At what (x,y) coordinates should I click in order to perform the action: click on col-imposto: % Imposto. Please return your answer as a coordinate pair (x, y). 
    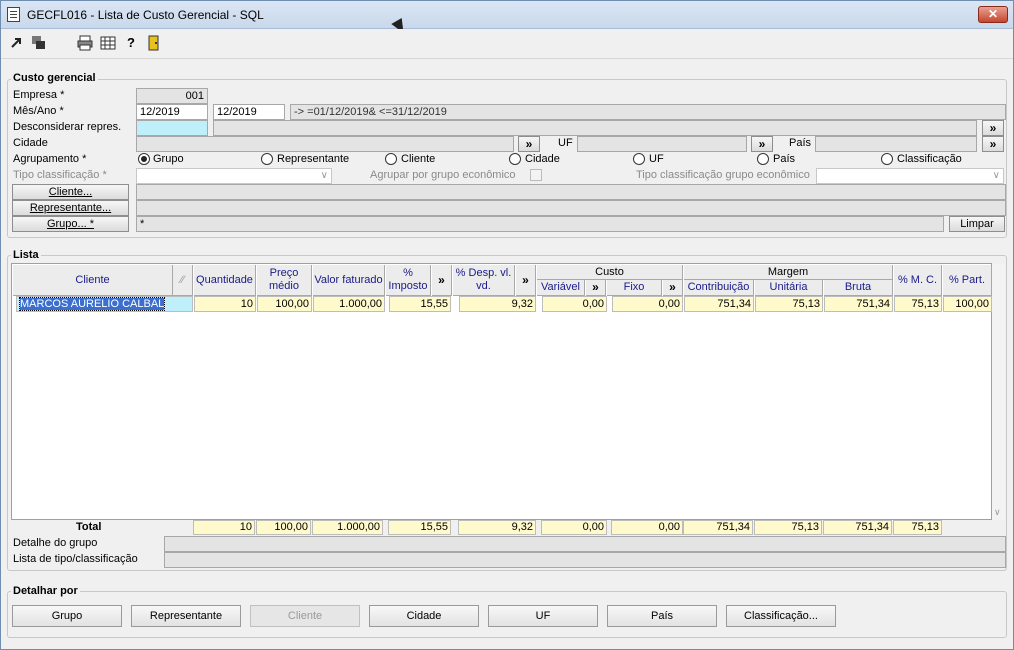
    Looking at the image, I should click on (408, 280).